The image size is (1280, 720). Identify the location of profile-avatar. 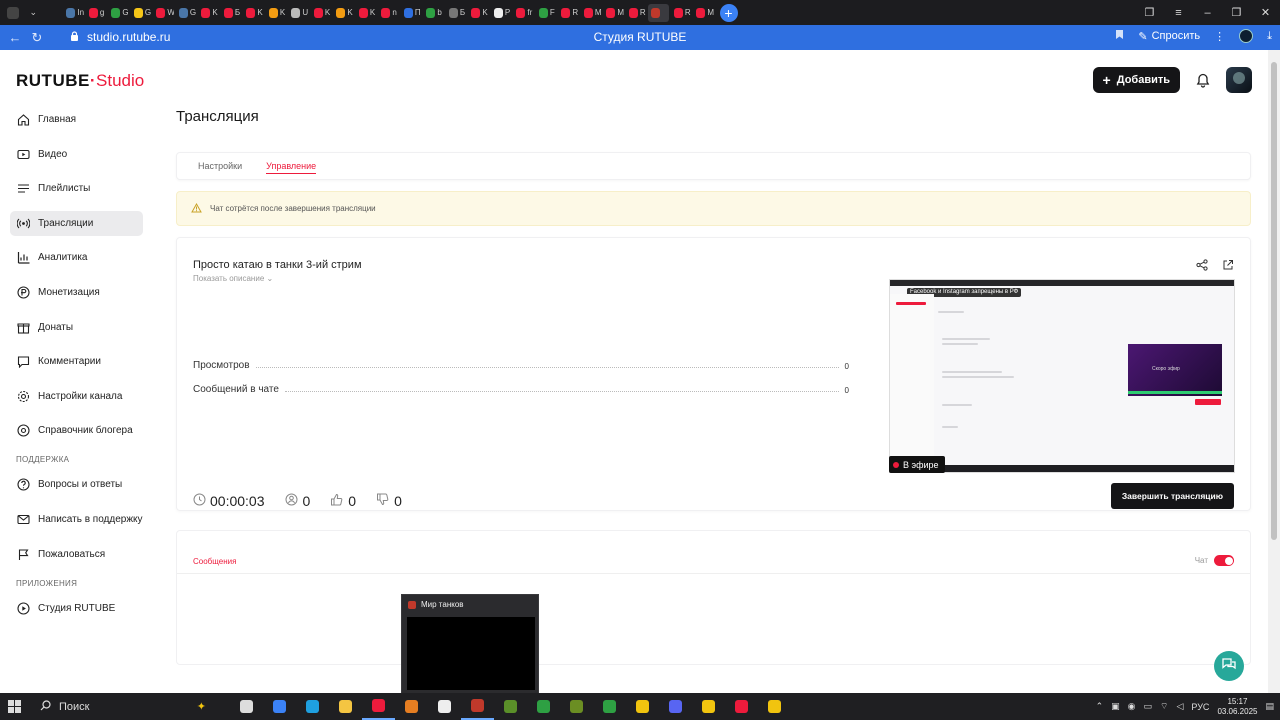
(1246, 36).